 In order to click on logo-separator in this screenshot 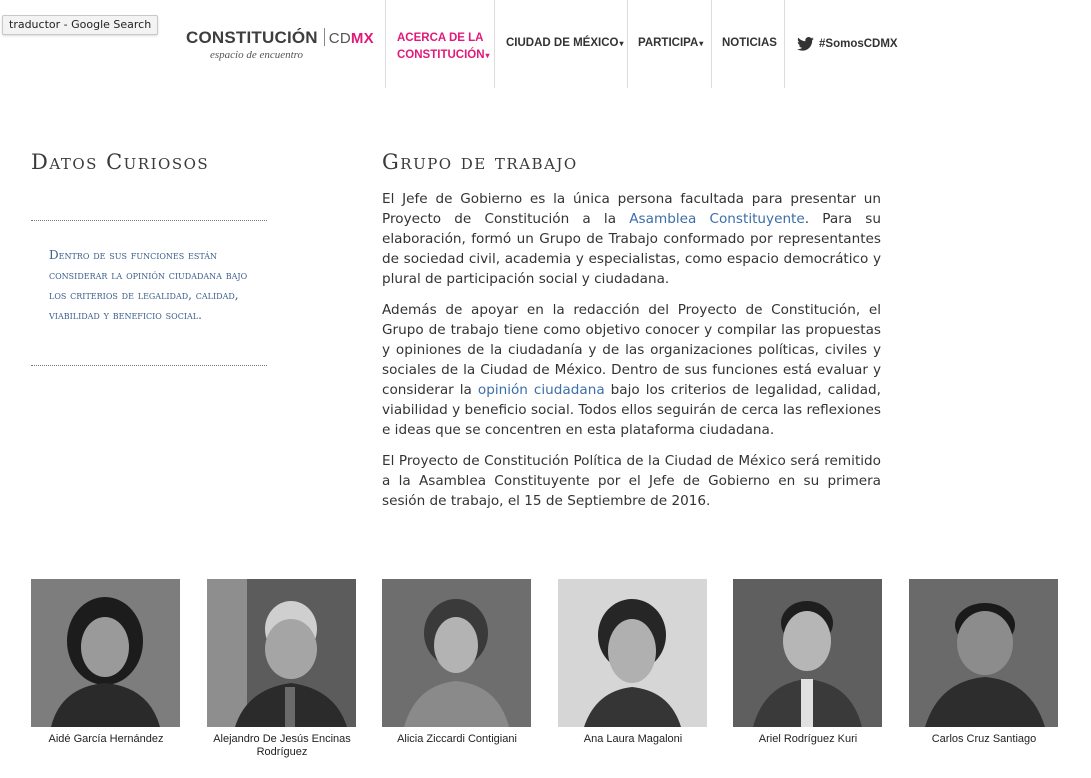, I will do `click(324, 37)`.